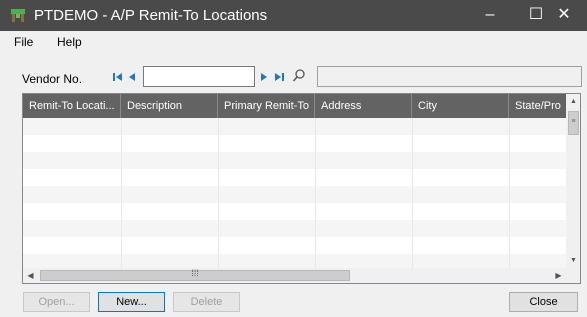 This screenshot has height=317, width=587. I want to click on vendor-name-display, so click(449, 76).